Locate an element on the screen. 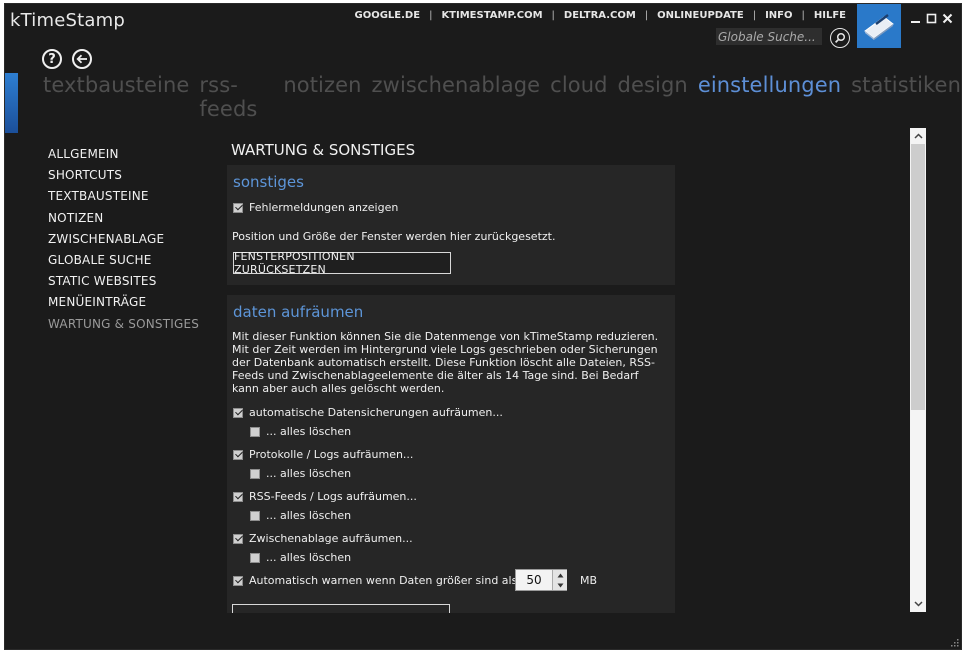 The height and width of the screenshot is (655, 967). sidebar-item-globale-suche: GLOBALE SUCHE is located at coordinates (123, 260).